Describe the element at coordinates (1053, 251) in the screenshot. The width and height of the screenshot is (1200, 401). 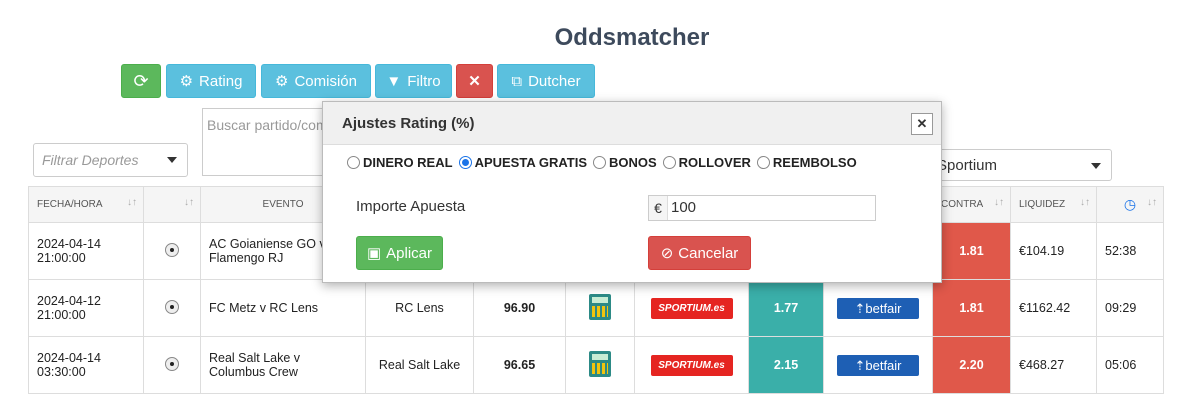
I see `liquidity-cell: €104.19` at that location.